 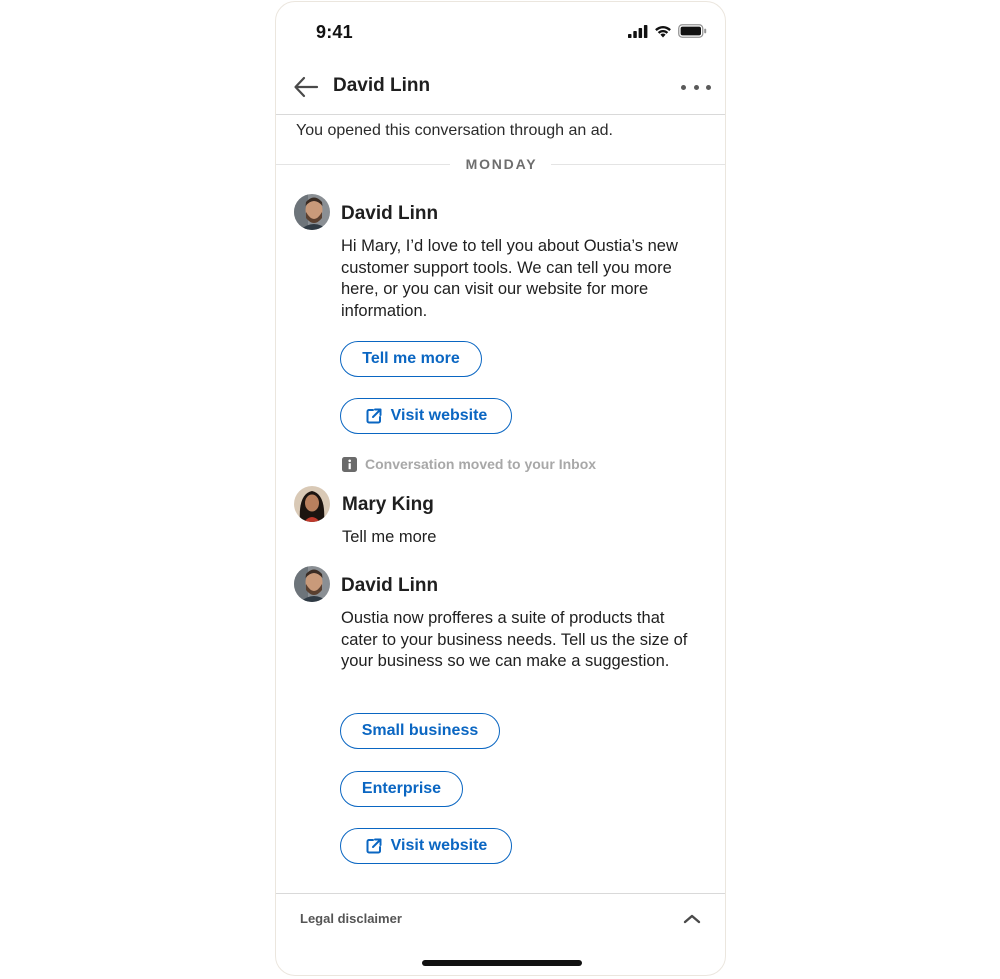 I want to click on button-label: Small business, so click(x=420, y=730).